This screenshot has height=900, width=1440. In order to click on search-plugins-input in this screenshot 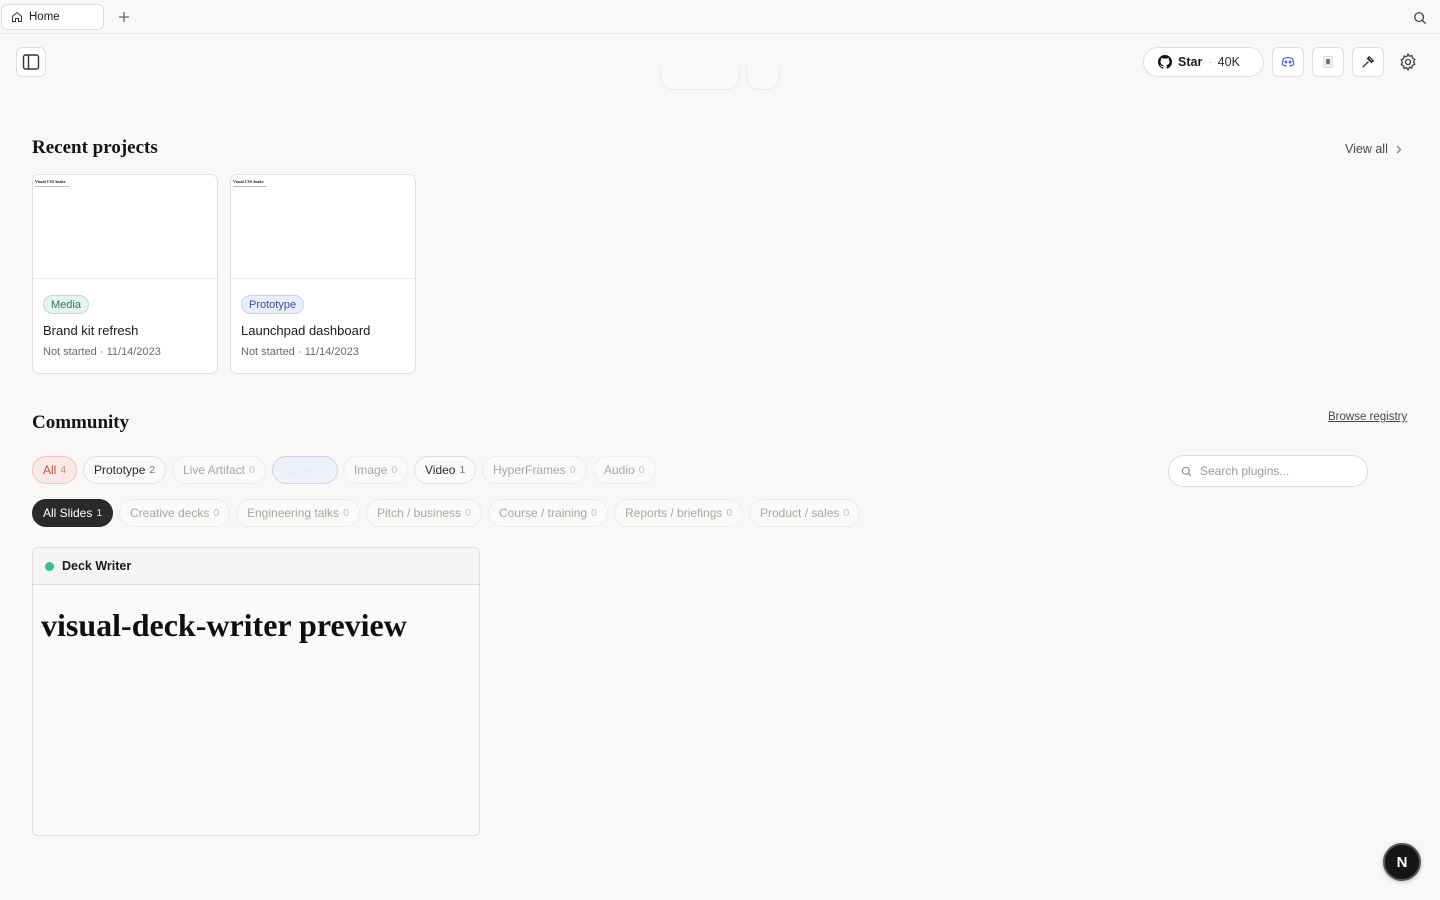, I will do `click(1275, 471)`.